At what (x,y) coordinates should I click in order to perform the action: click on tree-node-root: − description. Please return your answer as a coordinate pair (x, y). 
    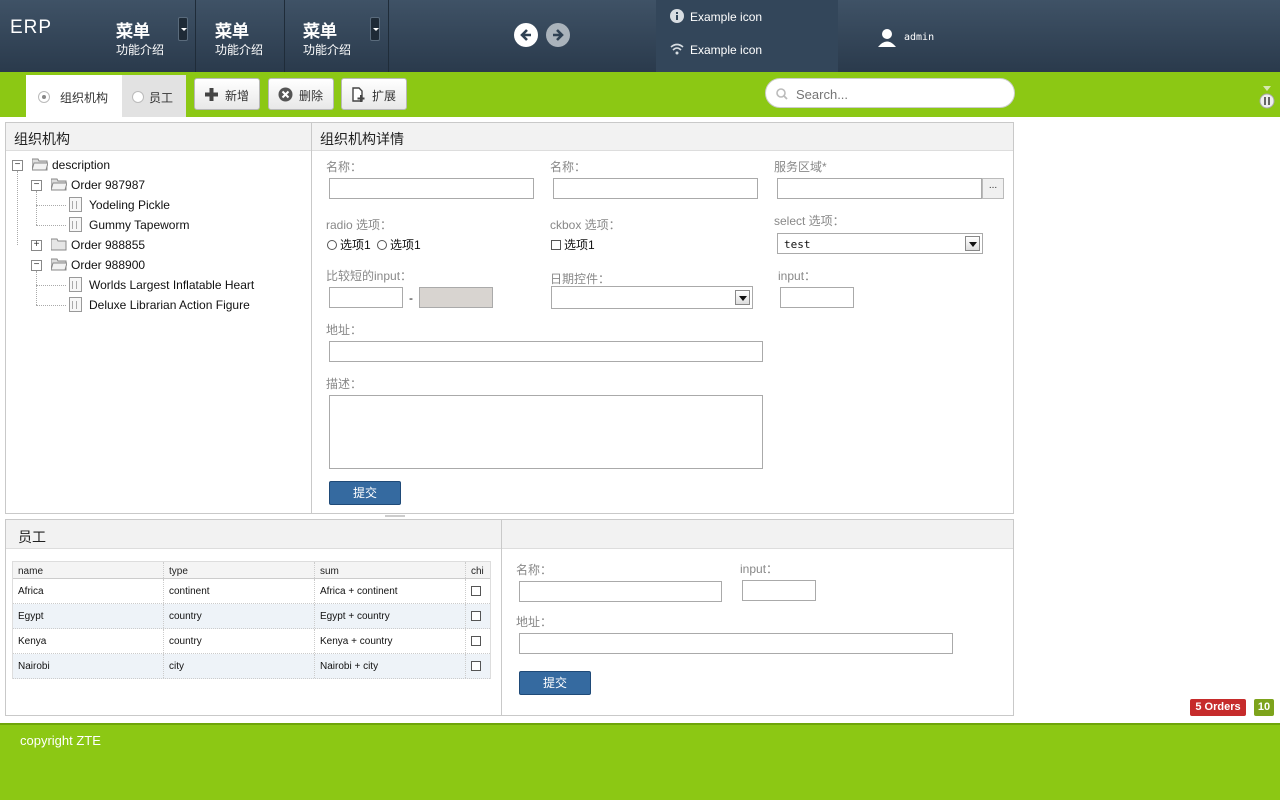
    Looking at the image, I should click on (157, 166).